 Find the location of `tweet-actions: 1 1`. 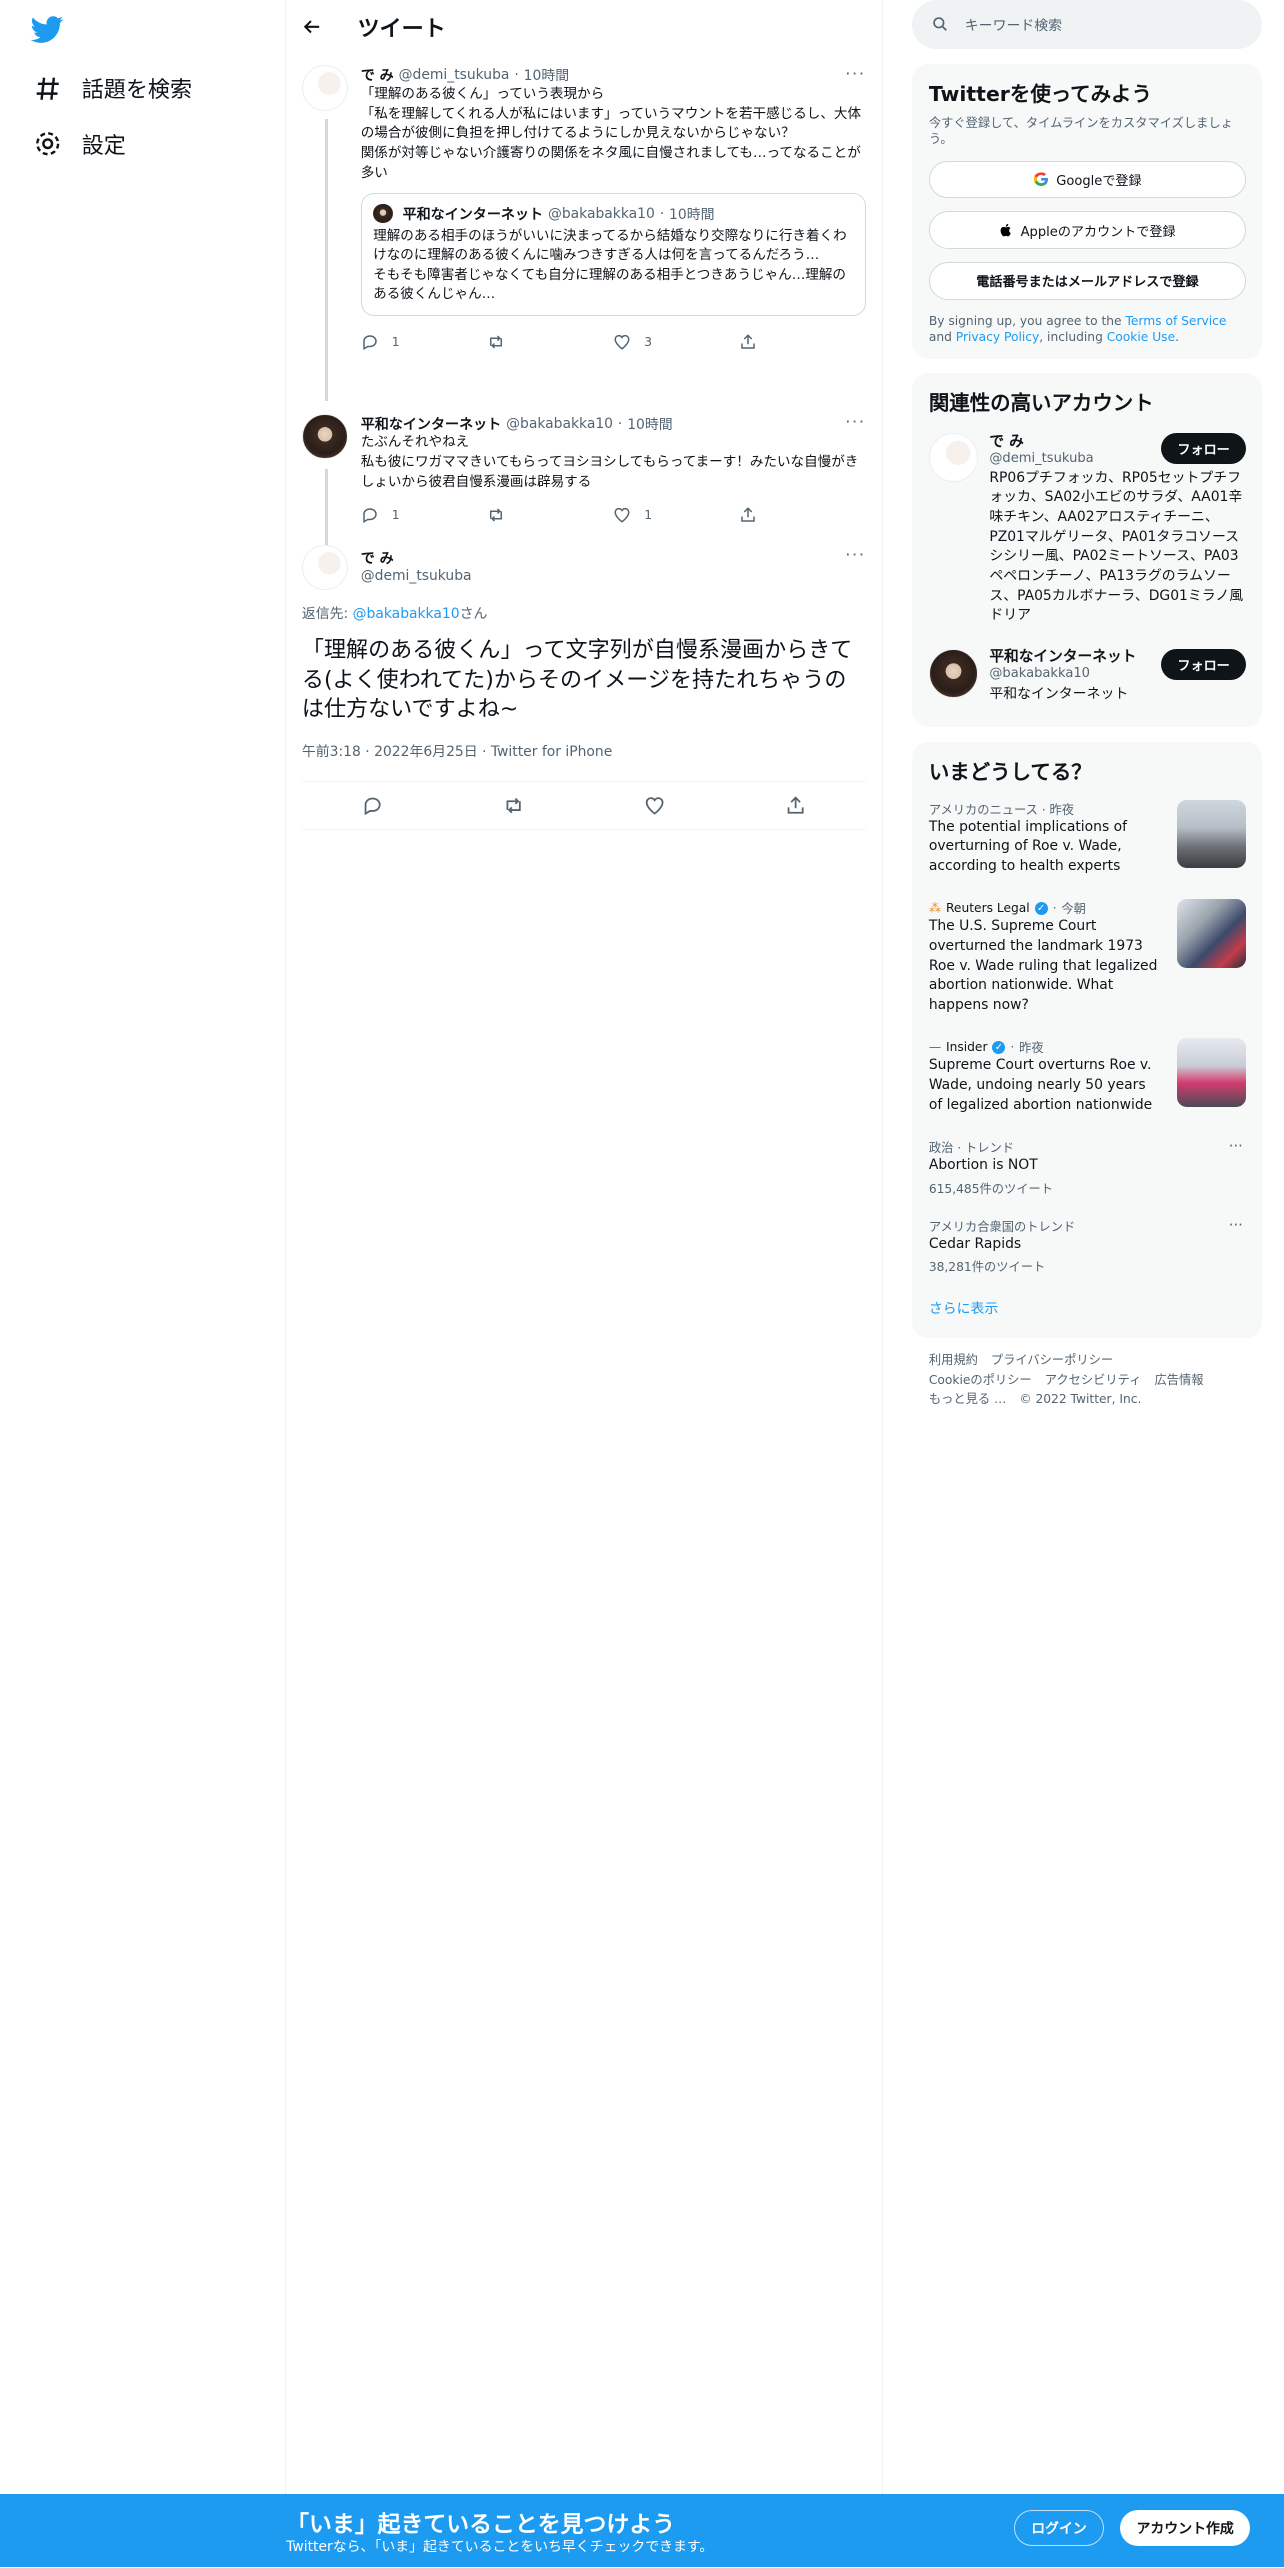

tweet-actions: 1 1 is located at coordinates (613, 514).